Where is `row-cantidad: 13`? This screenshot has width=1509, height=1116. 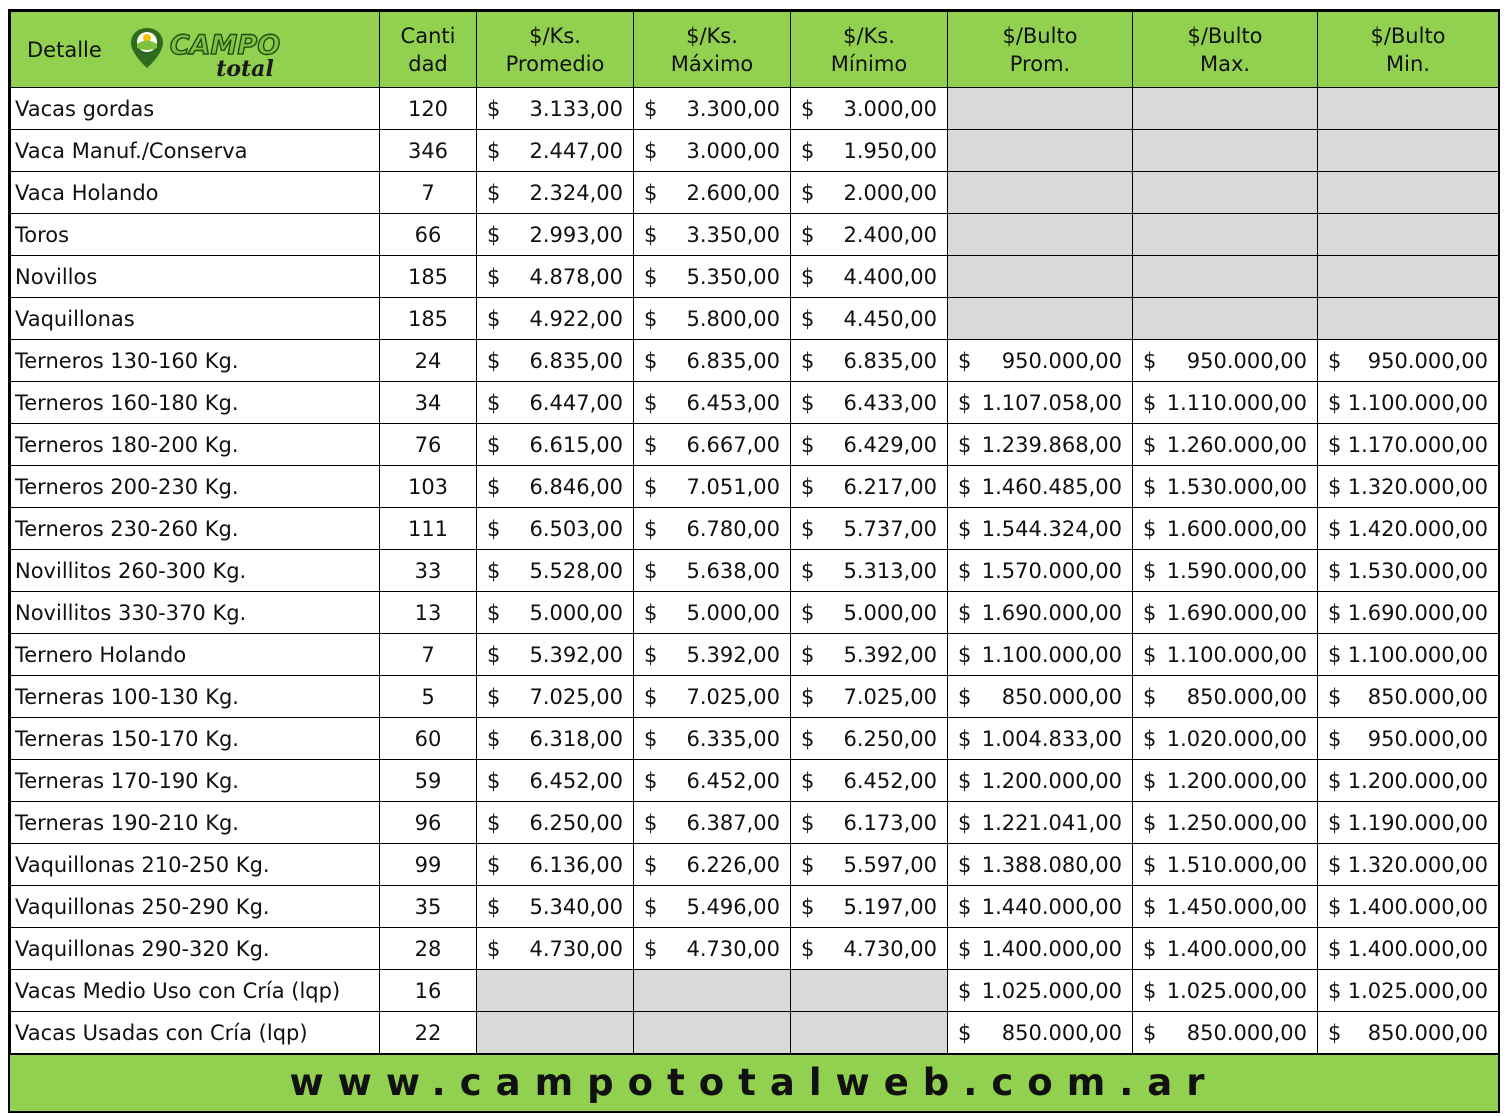
row-cantidad: 13 is located at coordinates (428, 612).